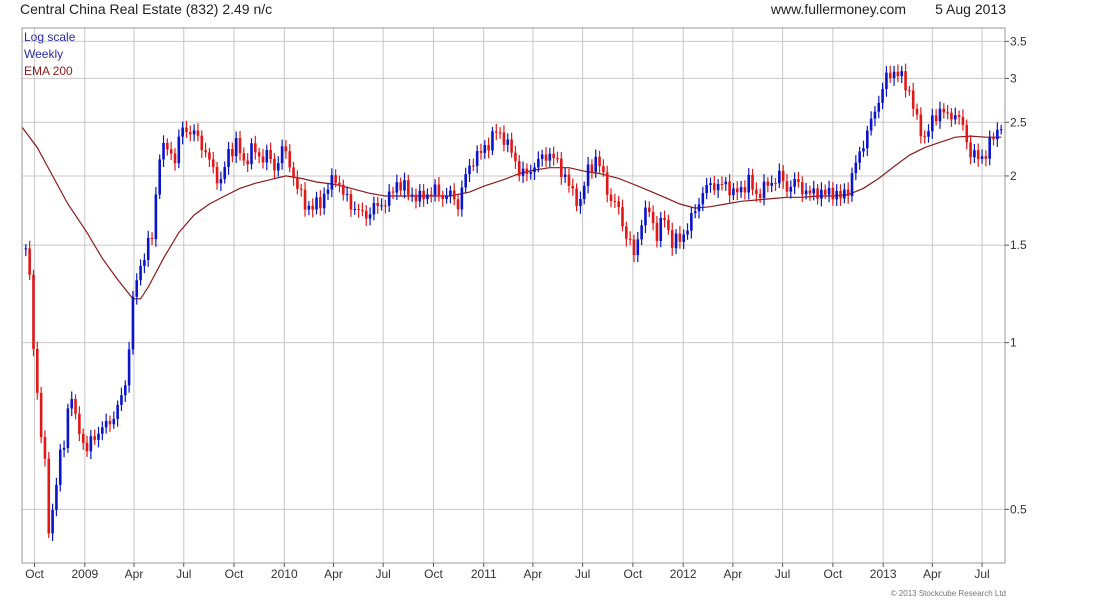 The width and height of the screenshot is (1100, 600). Describe the element at coordinates (883, 574) in the screenshot. I see `x-tick-label: 2013` at that location.